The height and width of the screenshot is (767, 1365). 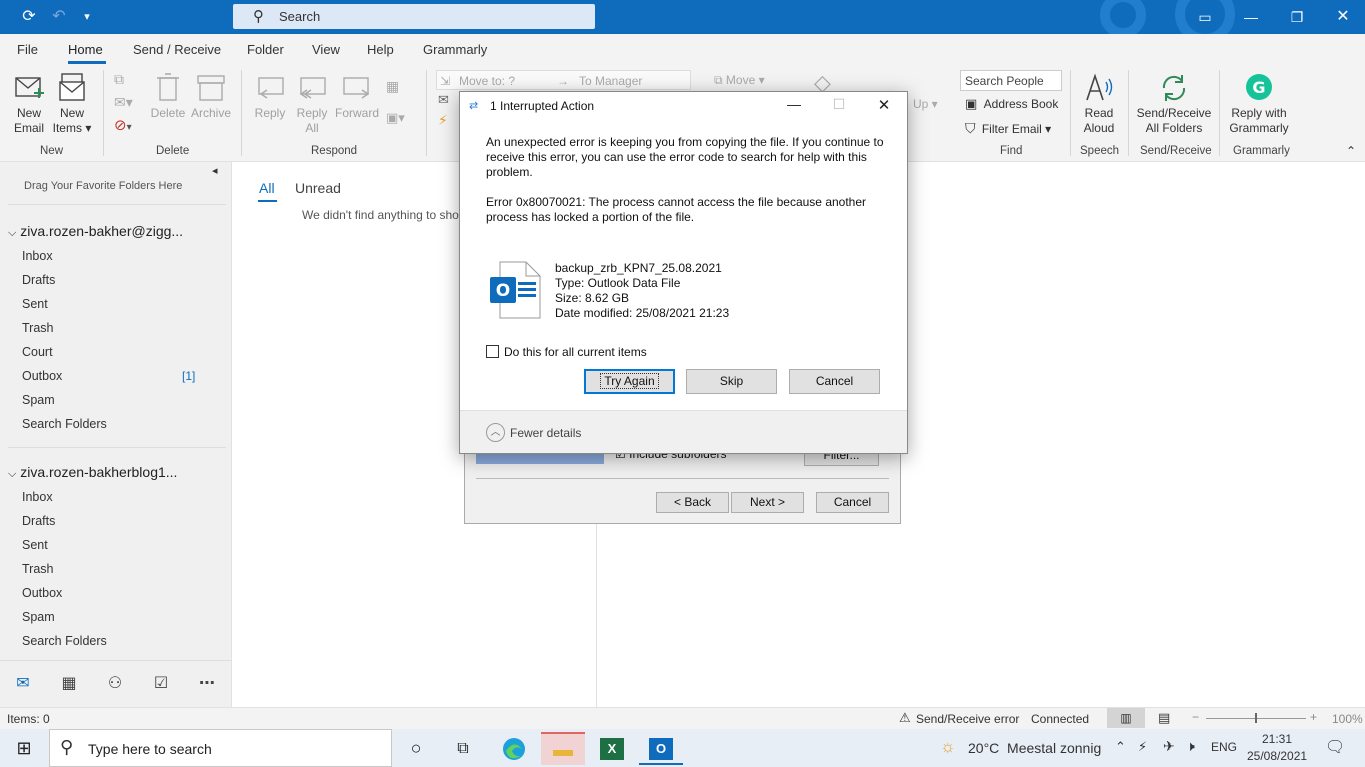 What do you see at coordinates (1190, 746) in the screenshot?
I see `volume-icon: 🕨` at bounding box center [1190, 746].